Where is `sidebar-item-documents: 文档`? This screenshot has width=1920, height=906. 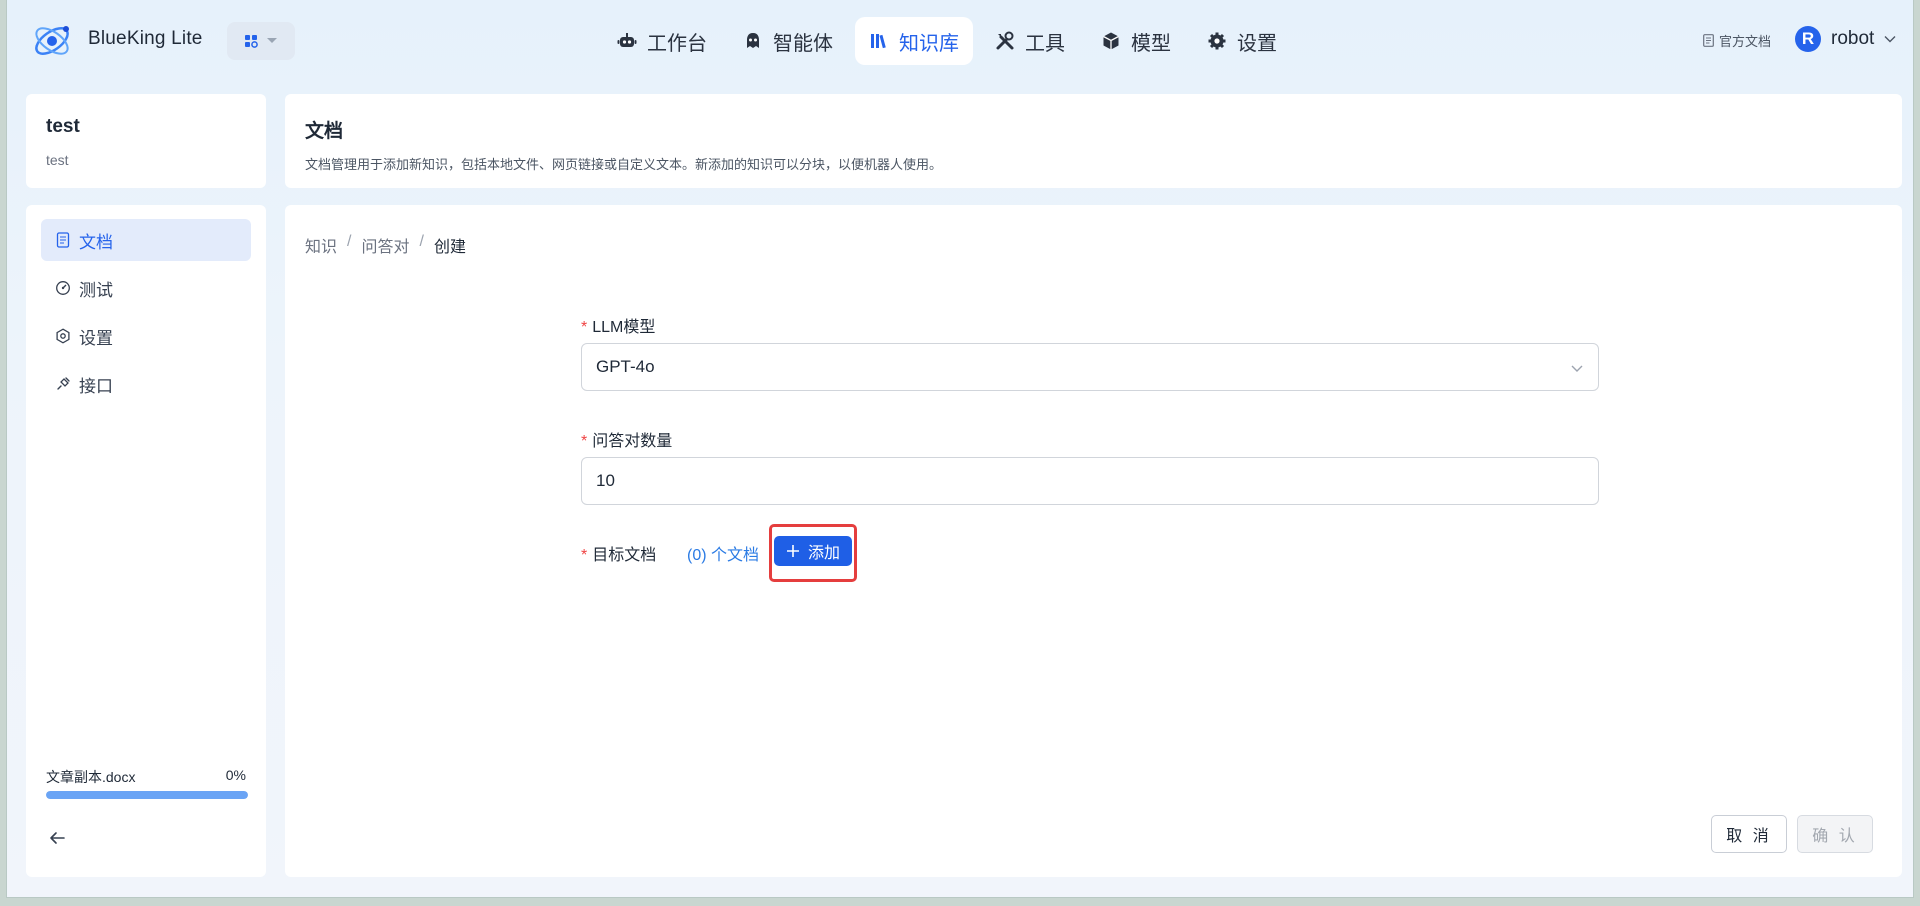 sidebar-item-documents: 文档 is located at coordinates (146, 240).